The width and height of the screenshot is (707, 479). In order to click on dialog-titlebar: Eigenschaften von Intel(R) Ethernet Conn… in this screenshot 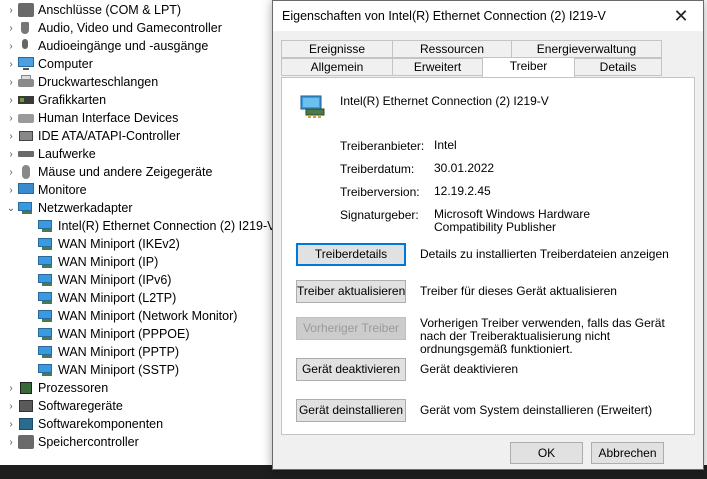, I will do `click(488, 16)`.